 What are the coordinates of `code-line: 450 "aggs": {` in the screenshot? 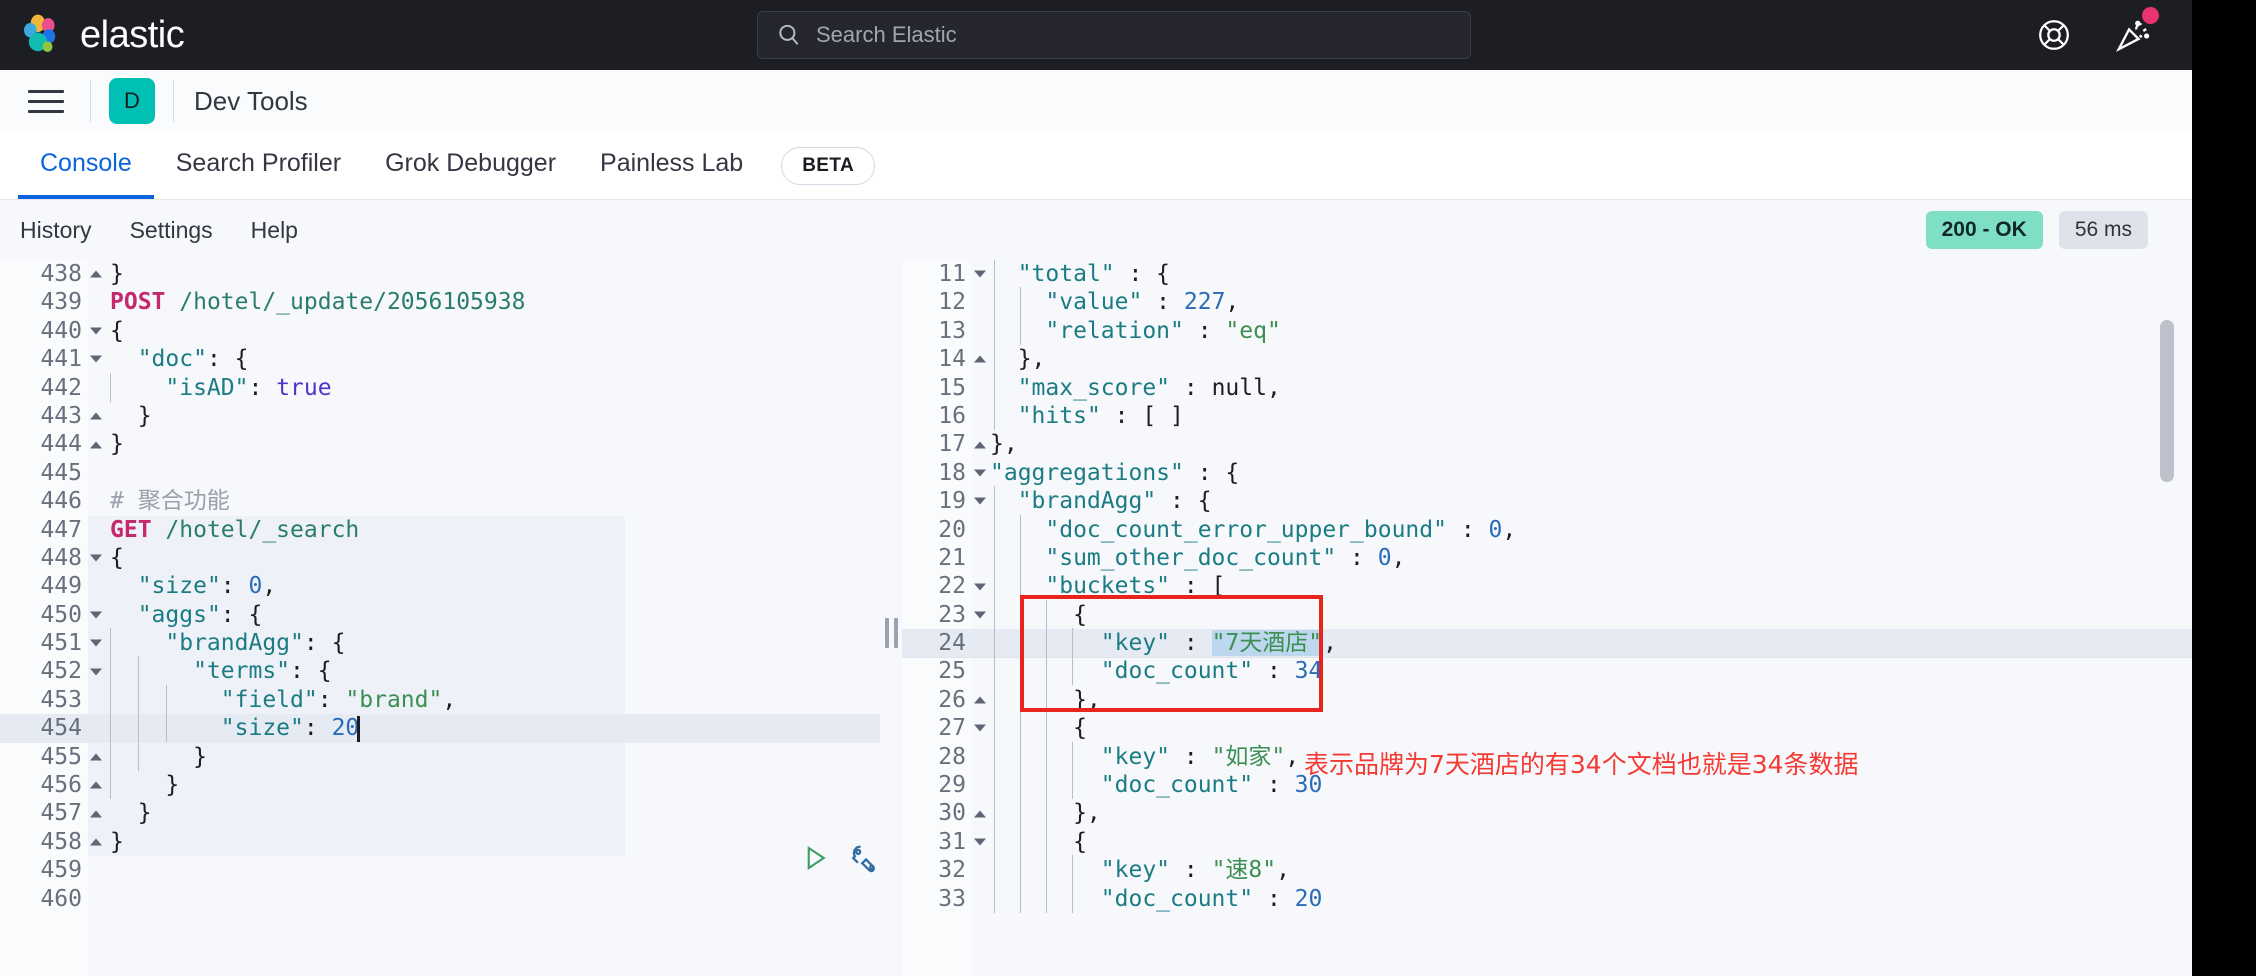 It's located at (440, 615).